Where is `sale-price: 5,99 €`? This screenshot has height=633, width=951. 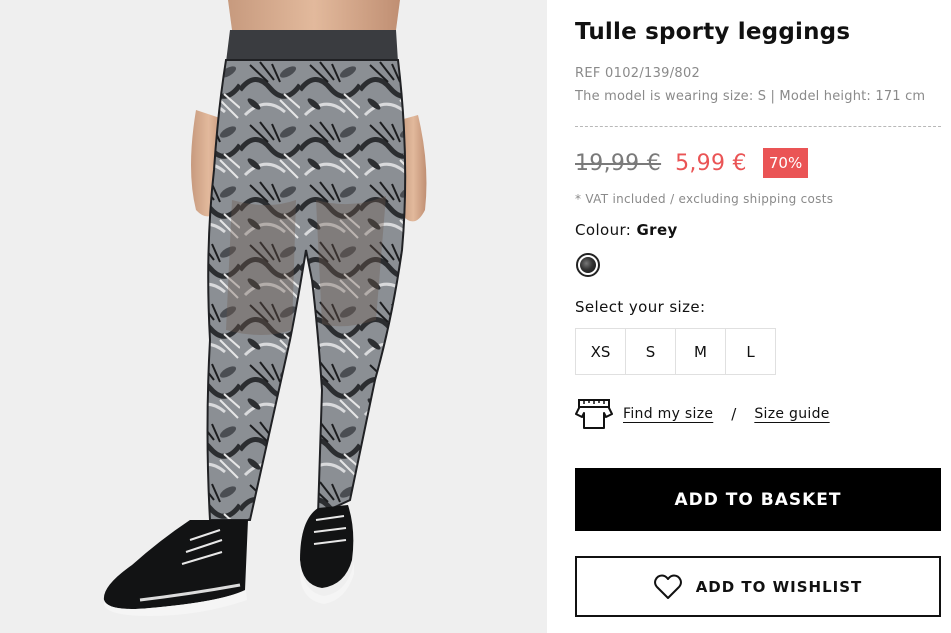
sale-price: 5,99 € is located at coordinates (711, 163).